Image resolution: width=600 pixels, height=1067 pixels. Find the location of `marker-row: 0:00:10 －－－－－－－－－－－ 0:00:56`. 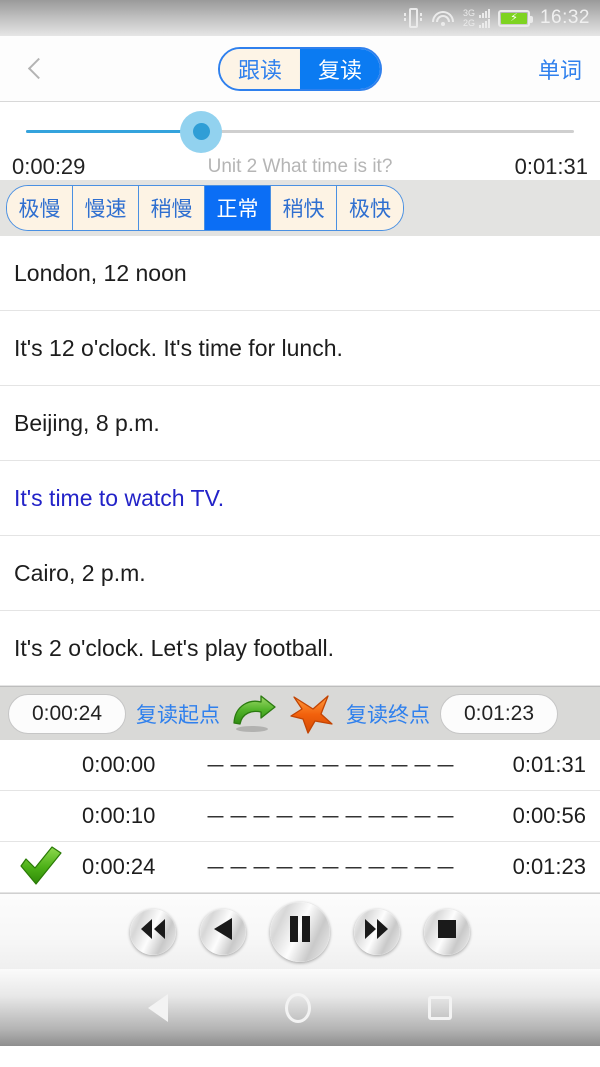

marker-row: 0:00:10 －－－－－－－－－－－ 0:00:56 is located at coordinates (300, 816).